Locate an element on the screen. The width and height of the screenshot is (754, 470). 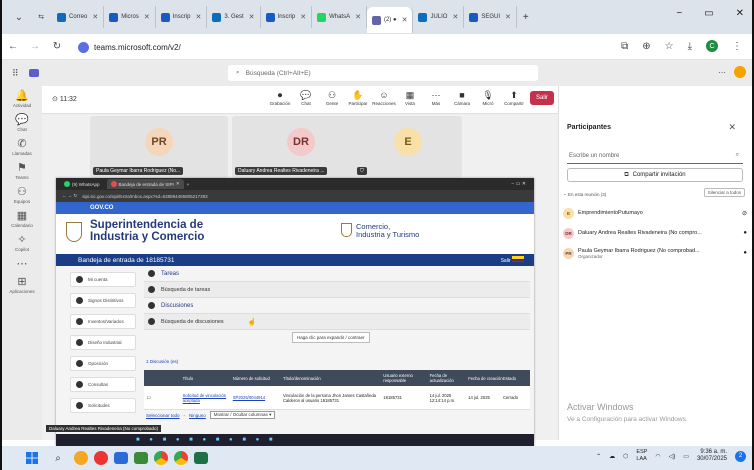
url-field: teams.microsoft.com/v2/ is located at coordinates (338, 47).